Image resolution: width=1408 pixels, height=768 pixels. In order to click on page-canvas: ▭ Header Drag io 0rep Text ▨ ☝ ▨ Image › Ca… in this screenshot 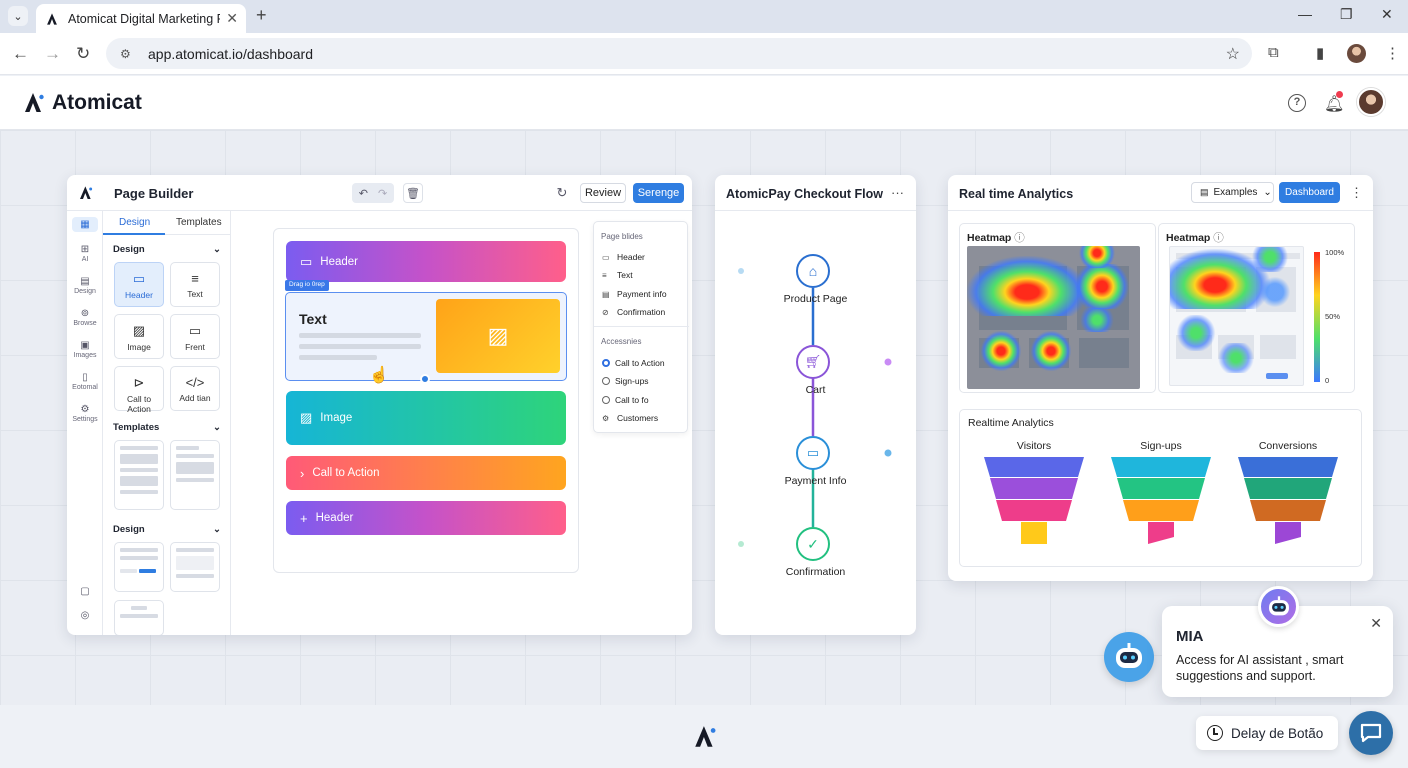, I will do `click(426, 400)`.